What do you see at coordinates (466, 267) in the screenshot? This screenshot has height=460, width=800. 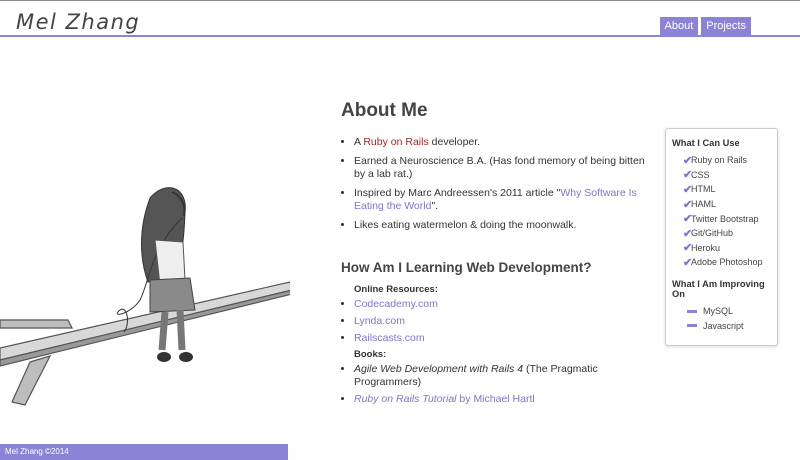 I see `learning-title: How Am I Learning Web Development?` at bounding box center [466, 267].